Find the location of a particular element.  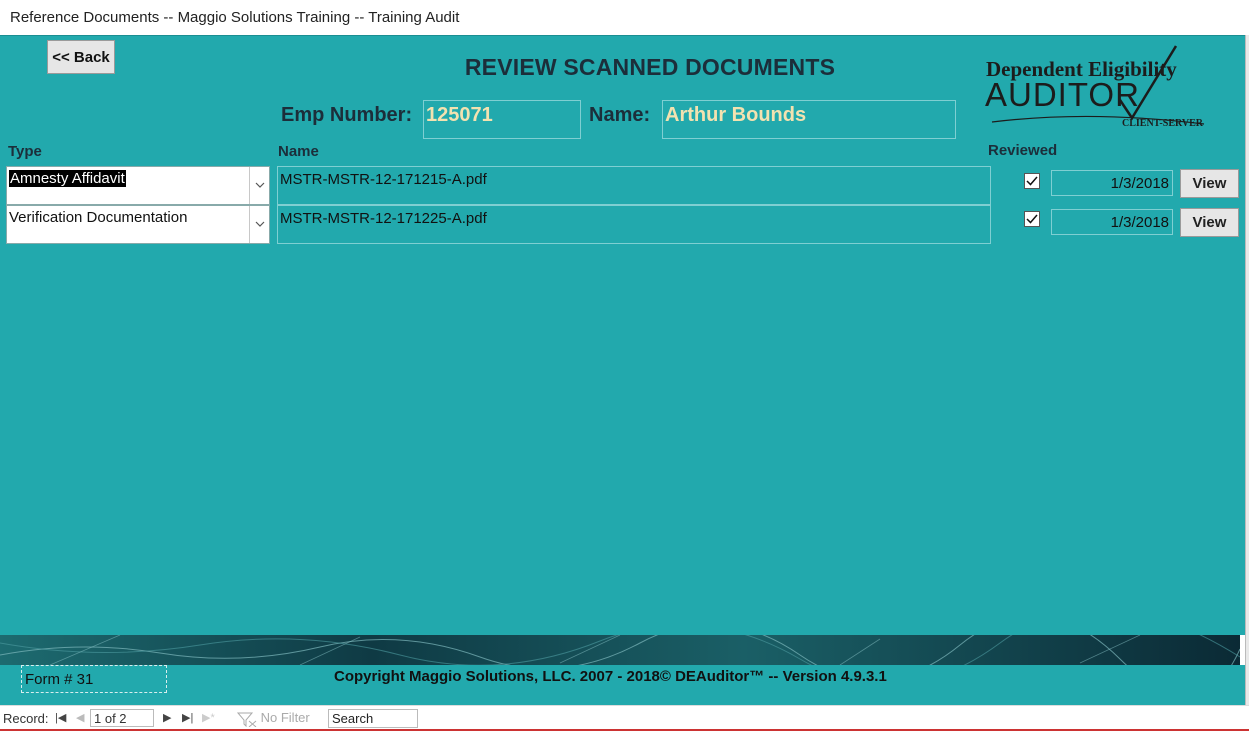

marble-band is located at coordinates (620, 650).